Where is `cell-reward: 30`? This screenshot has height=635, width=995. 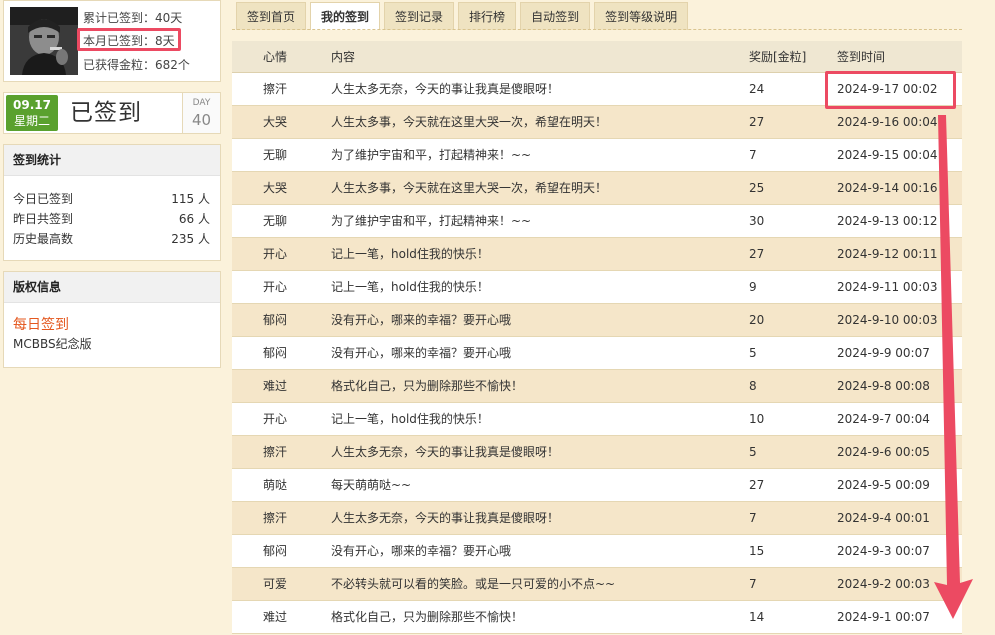 cell-reward: 30 is located at coordinates (757, 221).